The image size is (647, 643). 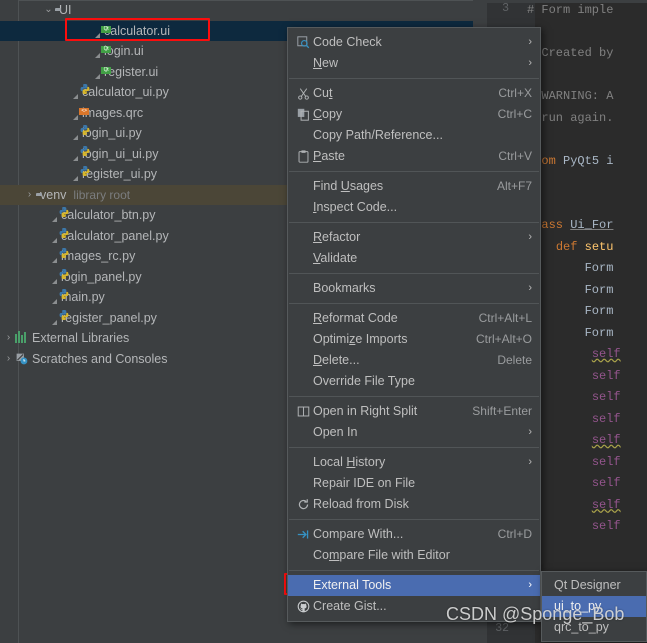 I want to click on menu-item-optimize-imports: Optimize Imports Ctrl+Alt+O, so click(x=414, y=339).